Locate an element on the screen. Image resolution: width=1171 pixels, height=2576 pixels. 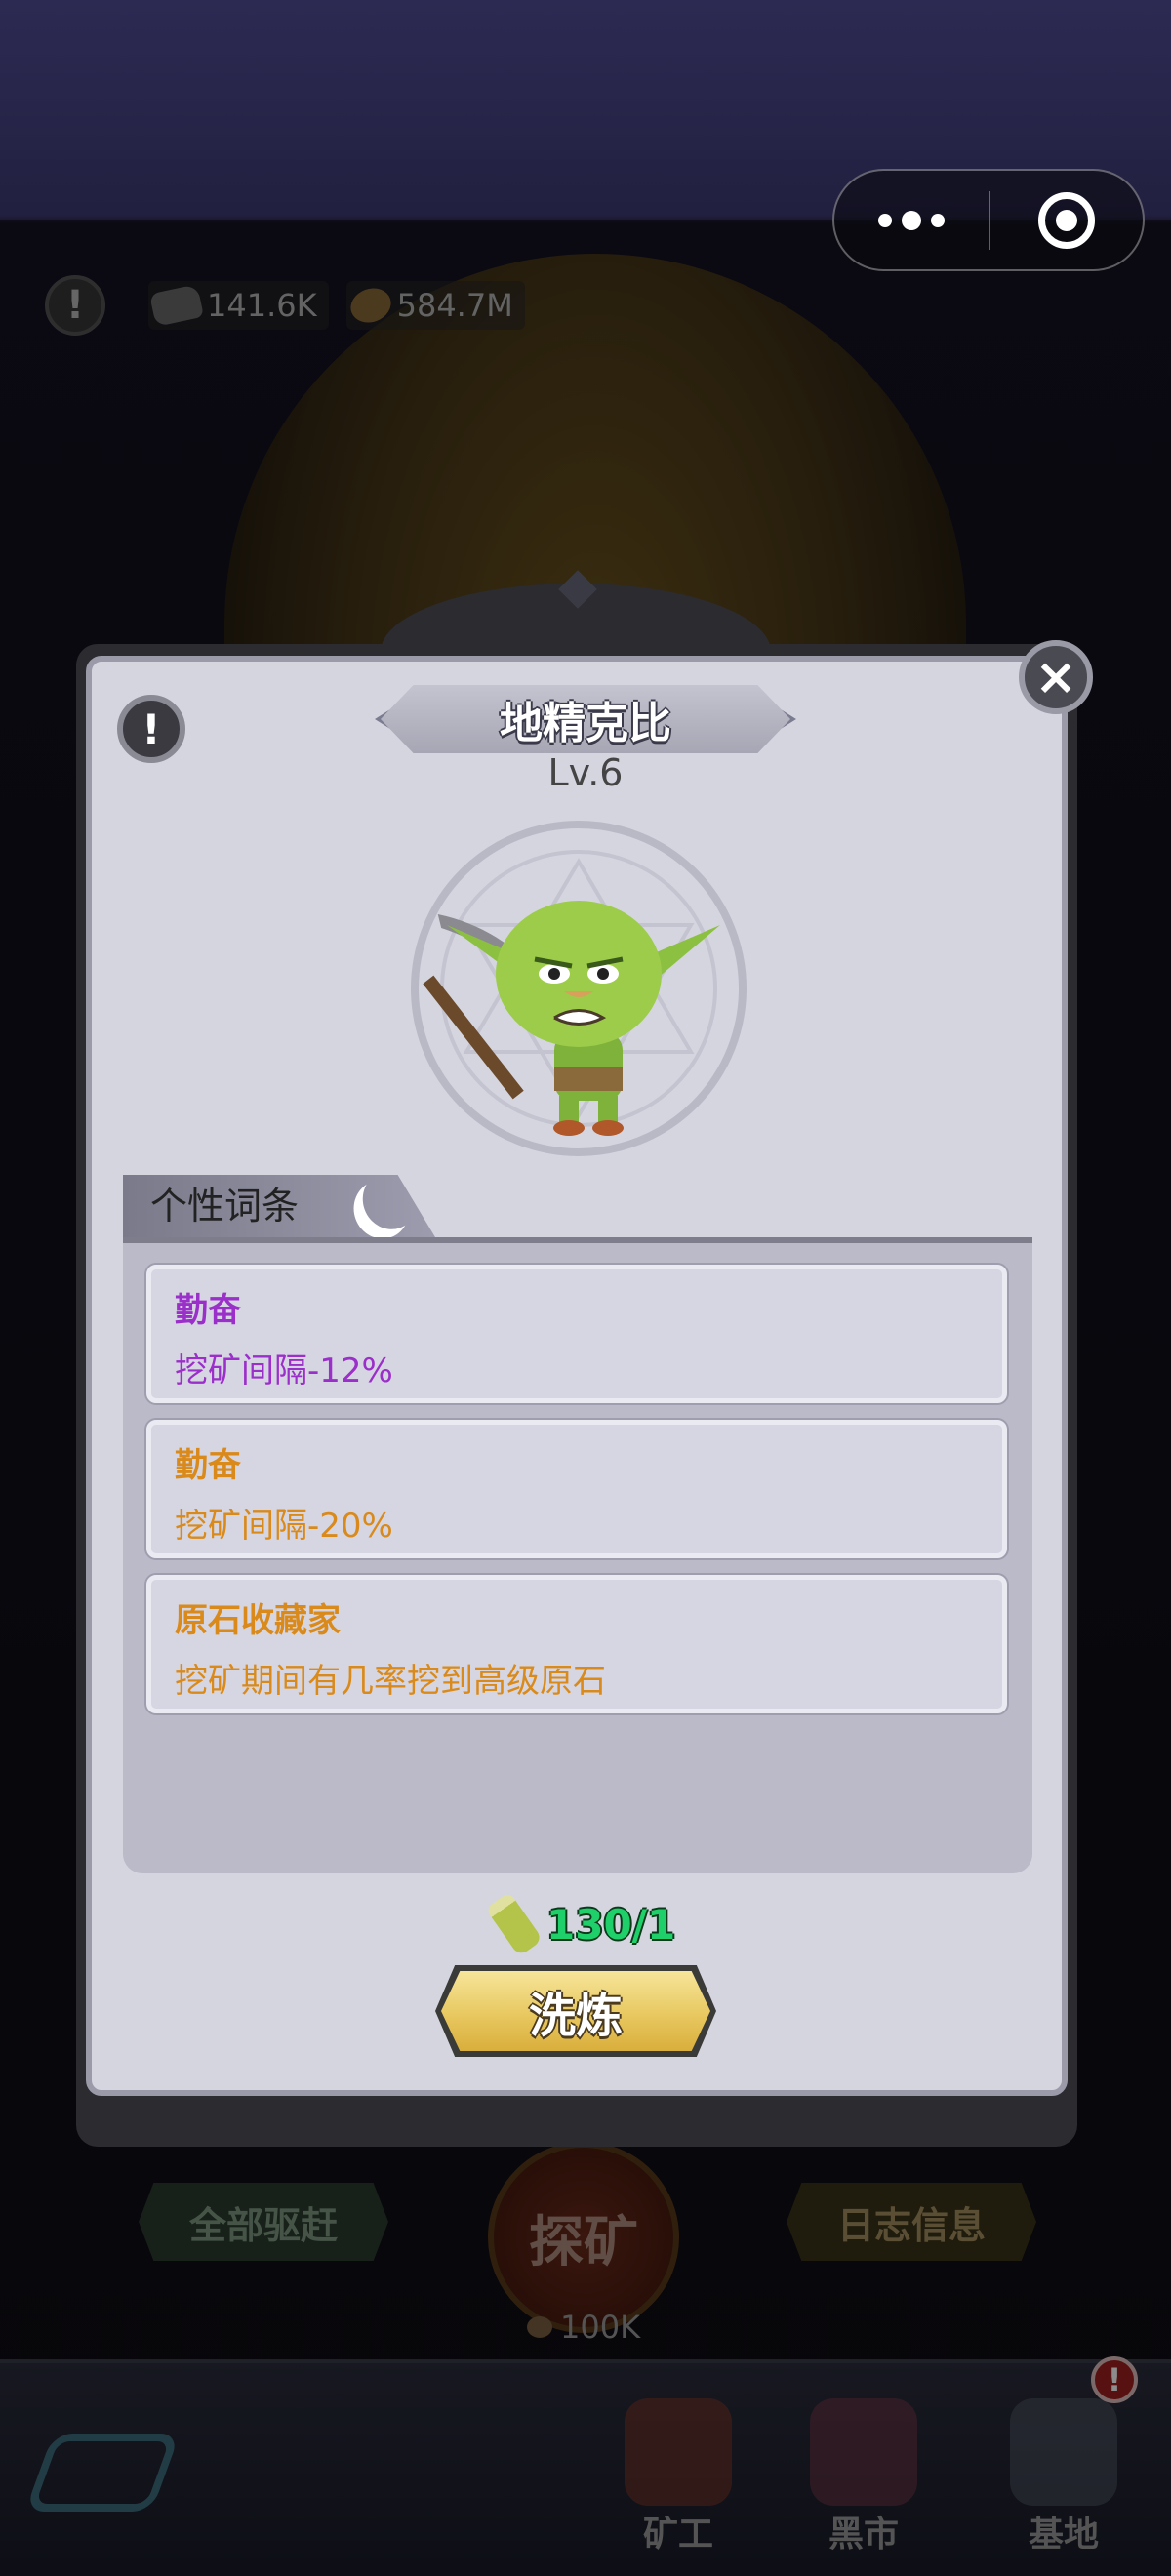
close-icon: × is located at coordinates (1056, 677).